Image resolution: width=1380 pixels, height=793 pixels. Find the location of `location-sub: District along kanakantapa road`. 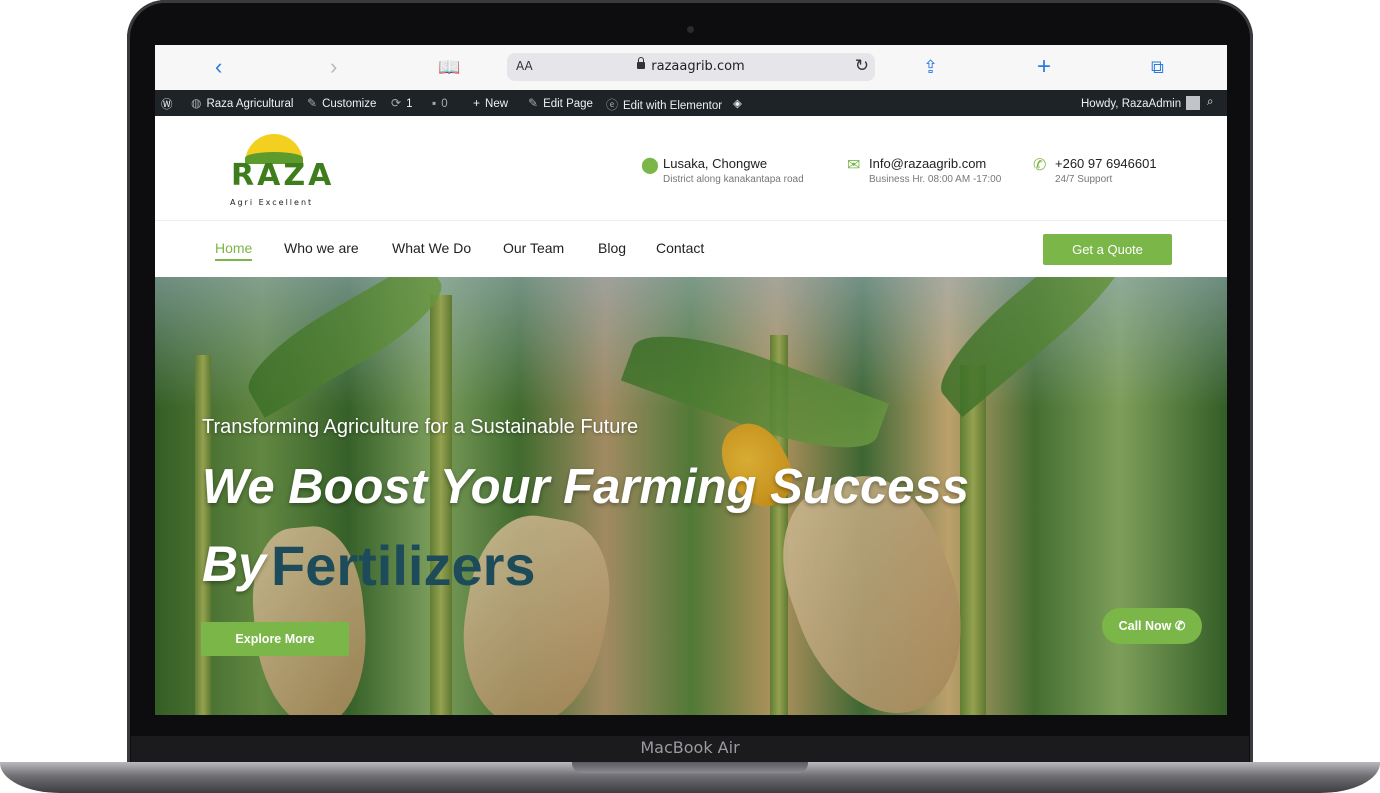

location-sub: District along kanakantapa road is located at coordinates (733, 179).